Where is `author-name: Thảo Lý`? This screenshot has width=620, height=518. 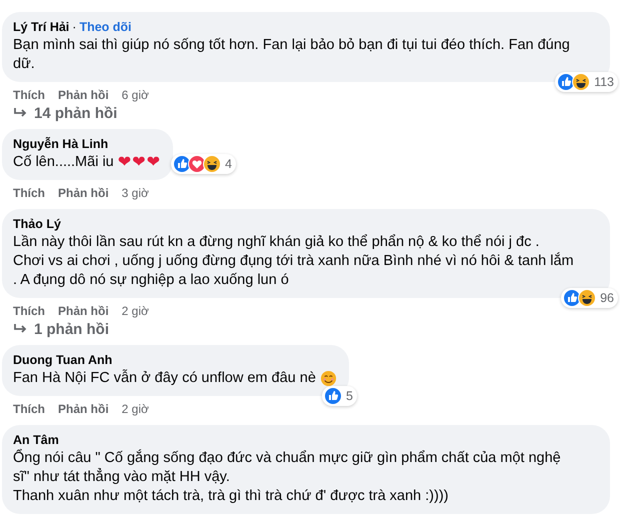
author-name: Thảo Lý is located at coordinates (37, 224).